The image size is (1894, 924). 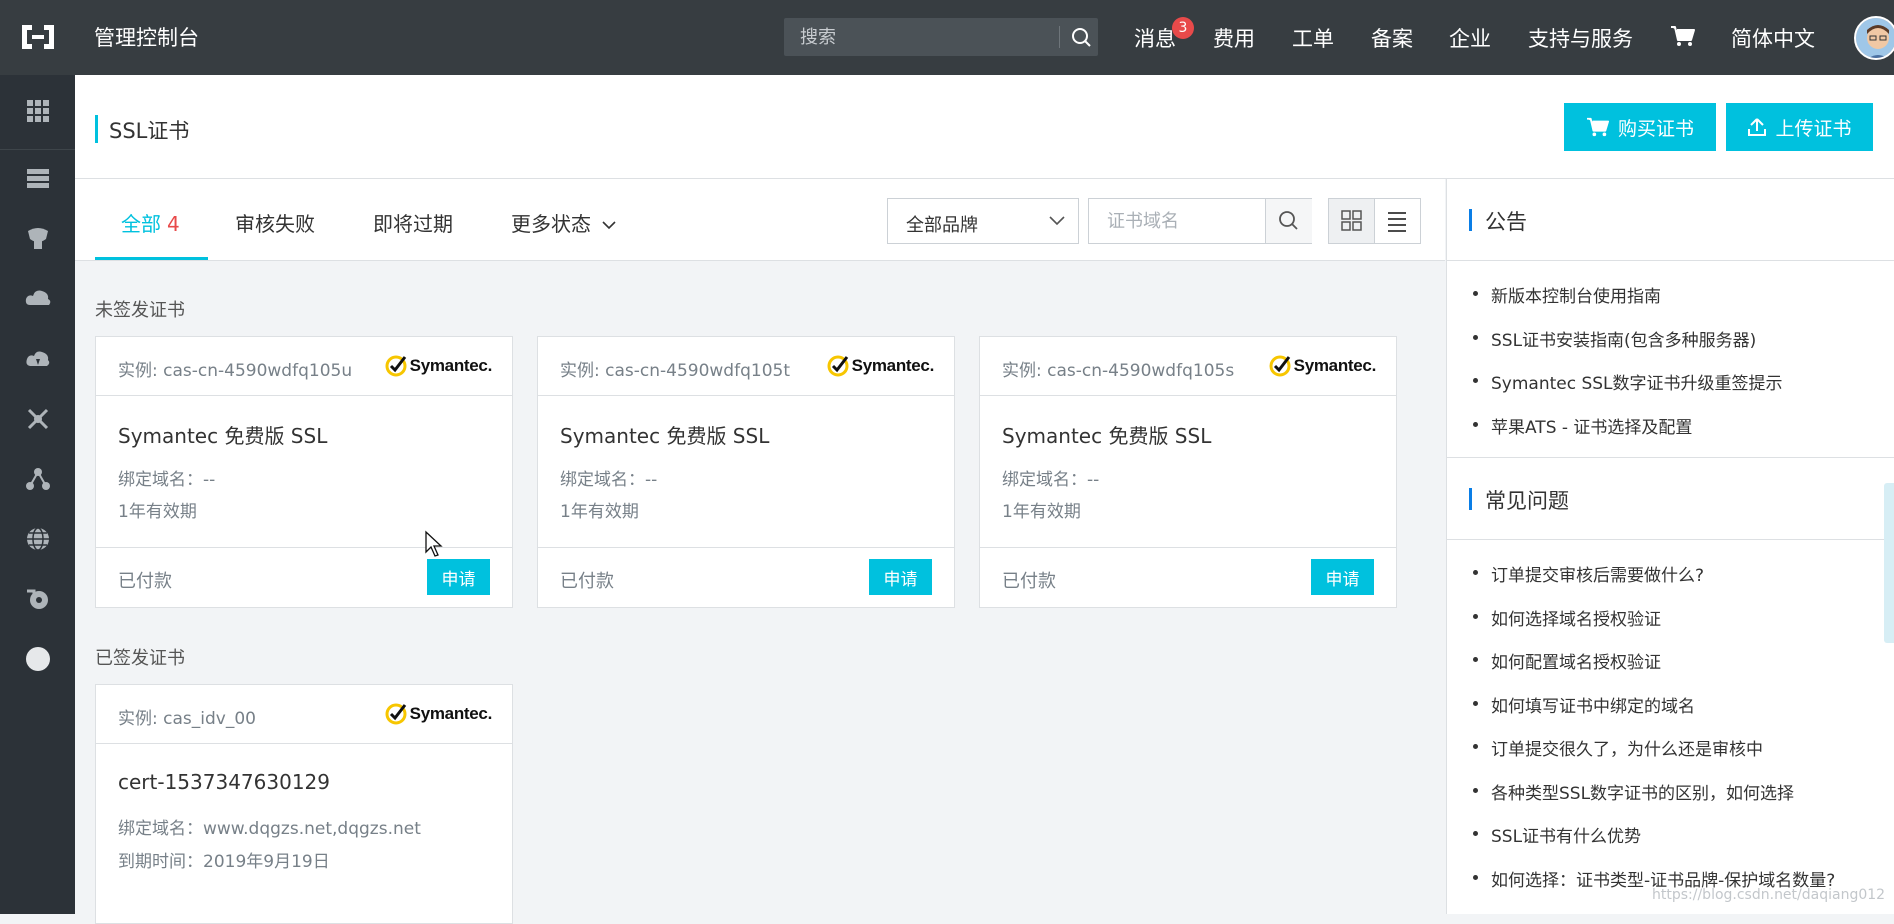 What do you see at coordinates (942, 225) in the screenshot?
I see `brand-select-value: 全部品牌` at bounding box center [942, 225].